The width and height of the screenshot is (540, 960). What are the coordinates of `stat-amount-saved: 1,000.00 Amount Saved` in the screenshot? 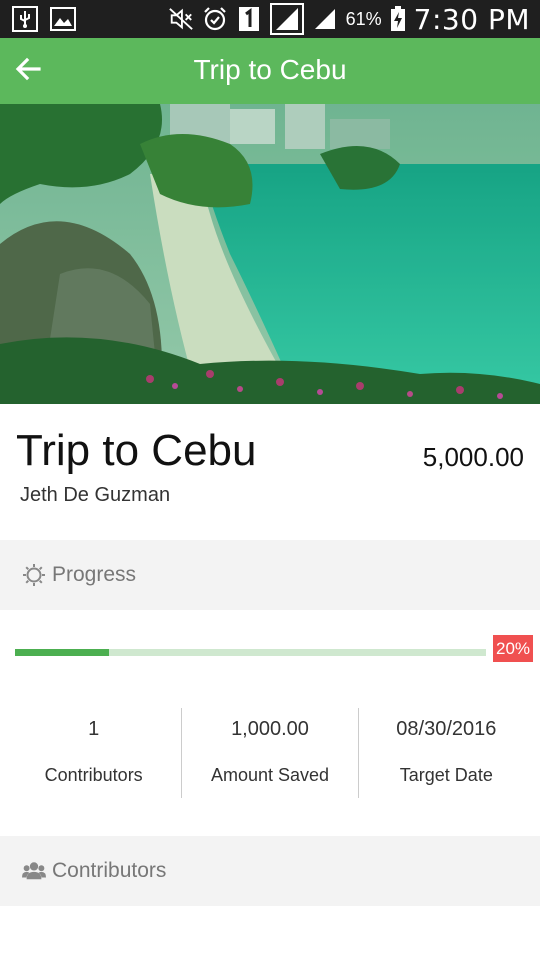 It's located at (269, 753).